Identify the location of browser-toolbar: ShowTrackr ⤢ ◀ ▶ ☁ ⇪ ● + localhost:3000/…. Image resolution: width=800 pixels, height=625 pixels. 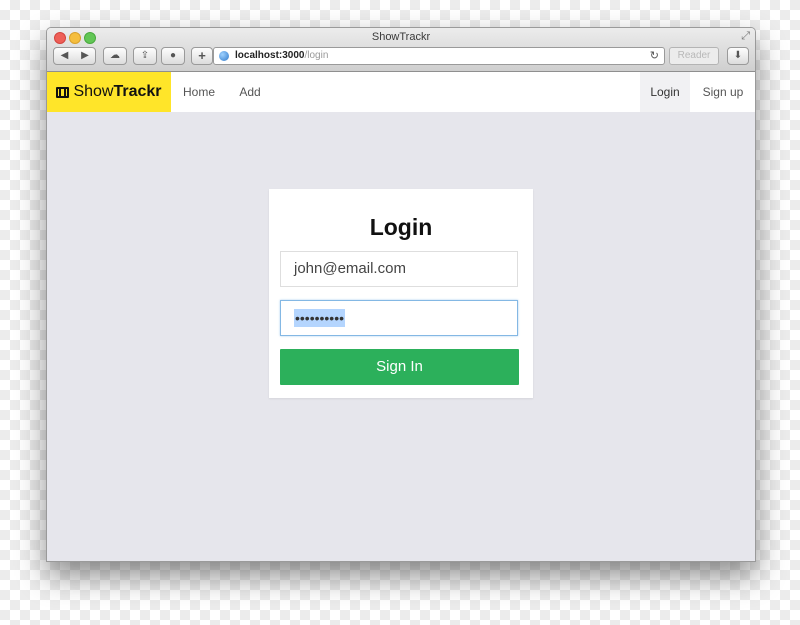
(401, 50).